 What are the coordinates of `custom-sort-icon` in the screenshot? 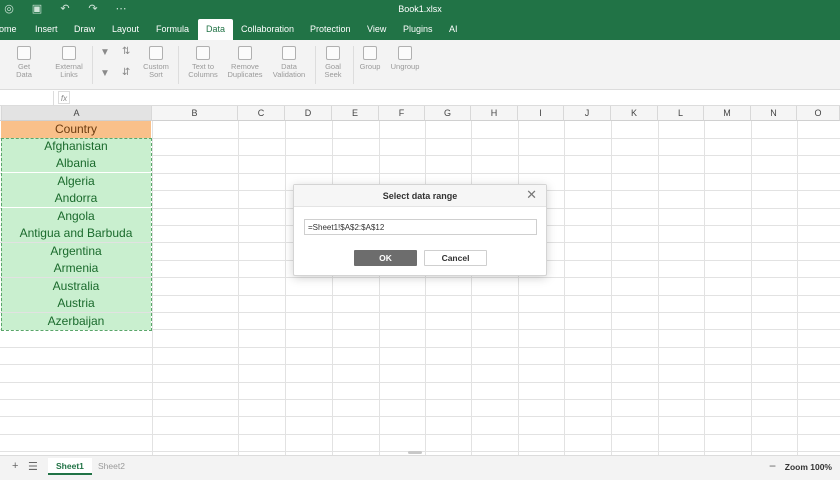 It's located at (156, 53).